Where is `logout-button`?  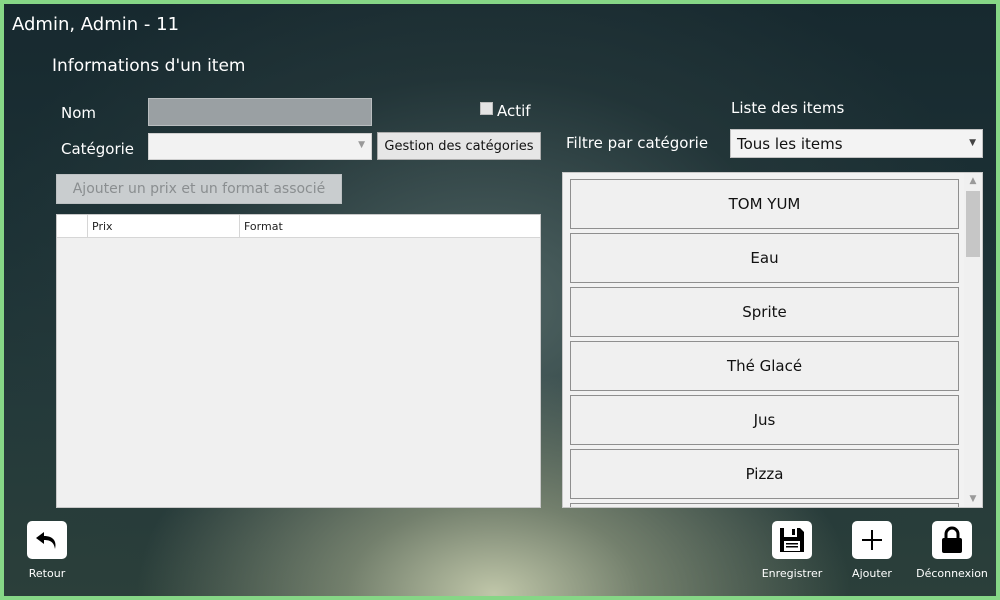 logout-button is located at coordinates (952, 540).